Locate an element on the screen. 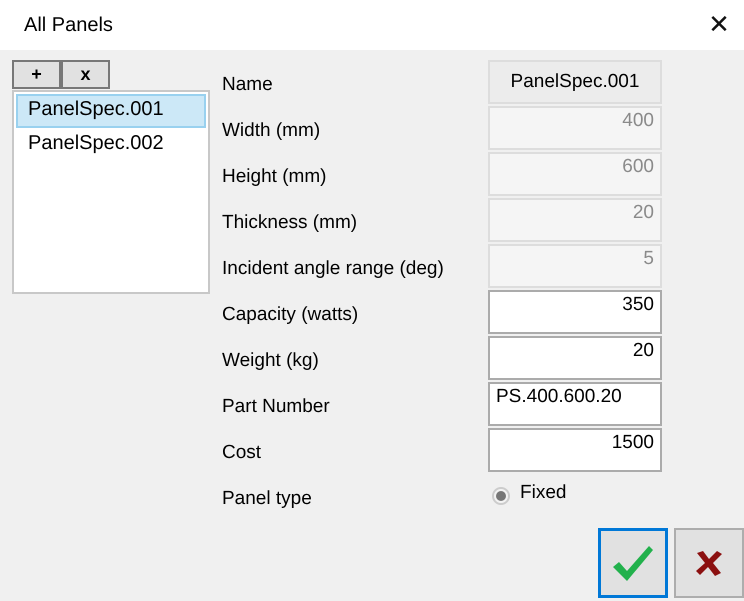 The image size is (744, 601). field-label: Cost is located at coordinates (242, 452).